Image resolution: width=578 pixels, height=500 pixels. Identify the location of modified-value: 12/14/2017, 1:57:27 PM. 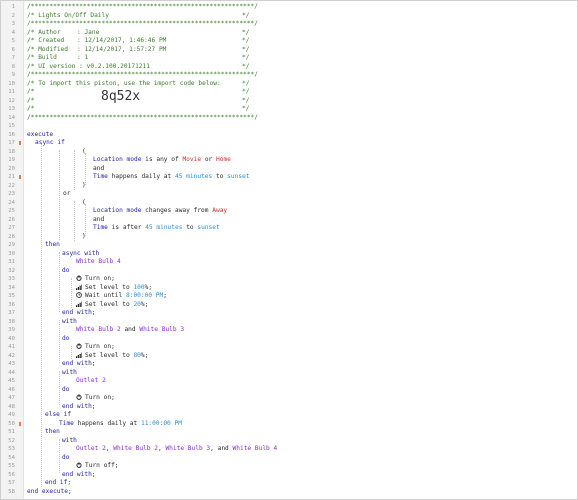
(125, 49).